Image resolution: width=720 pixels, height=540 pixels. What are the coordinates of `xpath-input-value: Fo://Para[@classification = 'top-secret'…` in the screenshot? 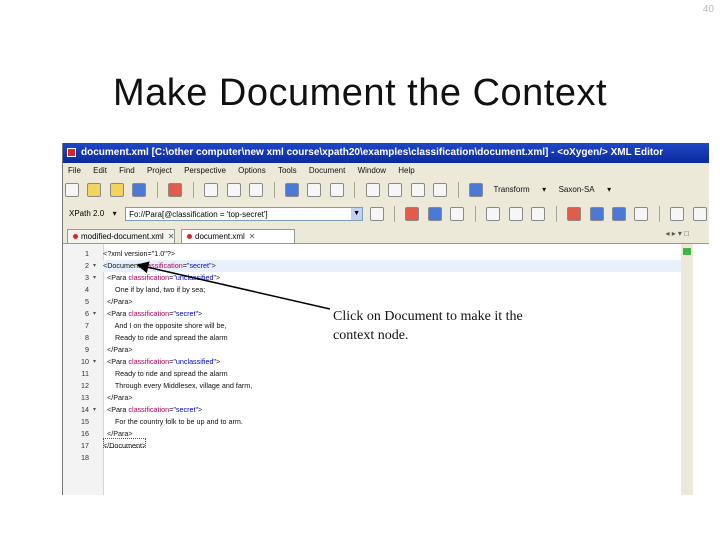 It's located at (198, 214).